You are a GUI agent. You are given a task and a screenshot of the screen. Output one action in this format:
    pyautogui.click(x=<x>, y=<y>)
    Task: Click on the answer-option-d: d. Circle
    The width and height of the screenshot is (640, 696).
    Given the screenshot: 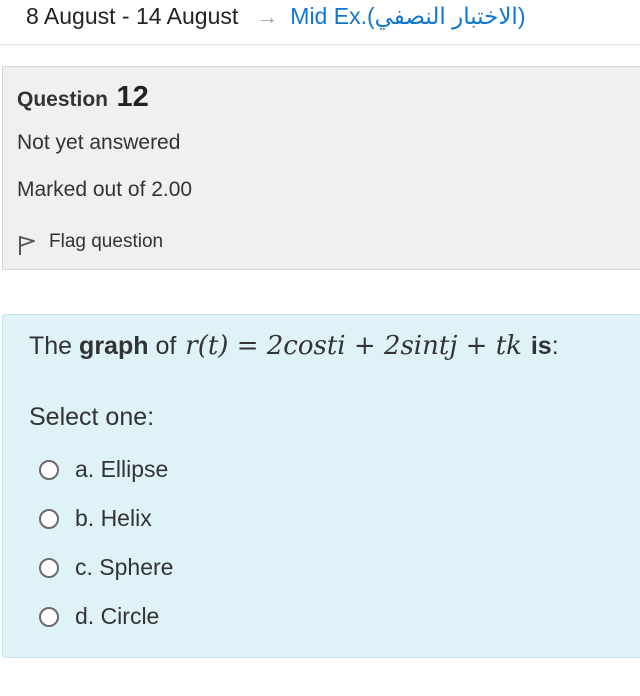 What is the action you would take?
    pyautogui.click(x=106, y=616)
    